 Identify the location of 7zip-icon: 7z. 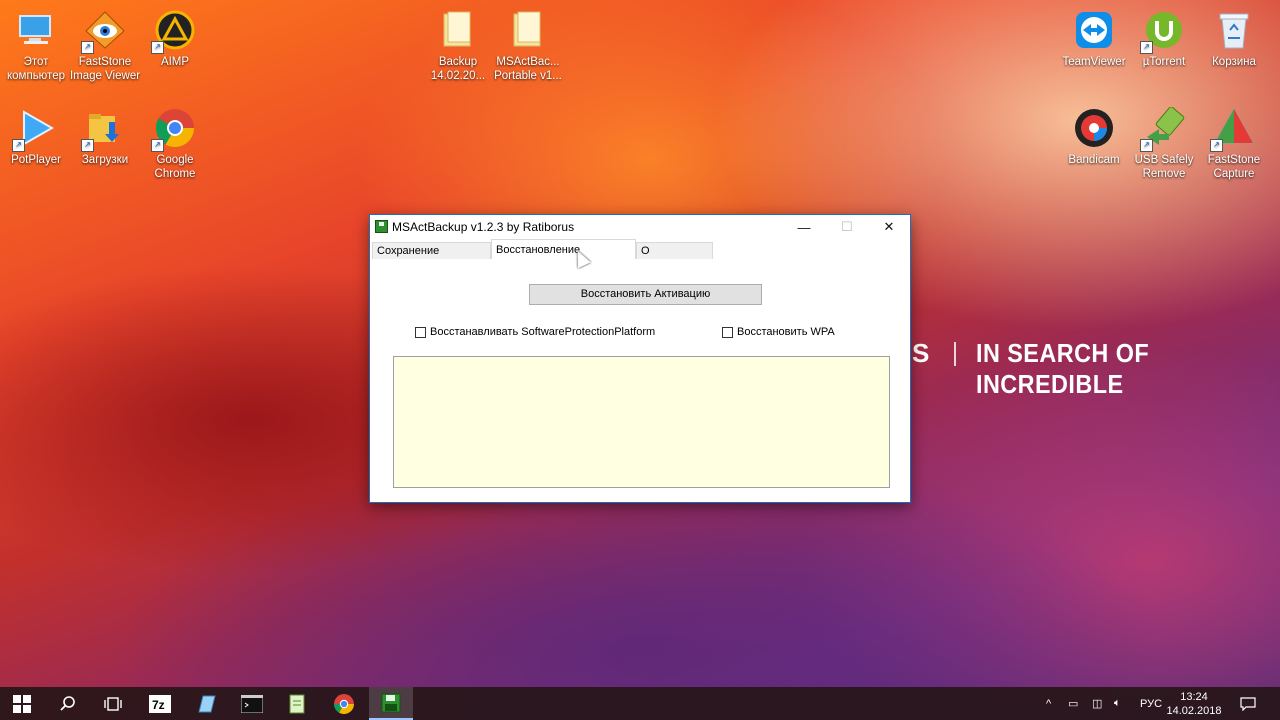
(160, 703).